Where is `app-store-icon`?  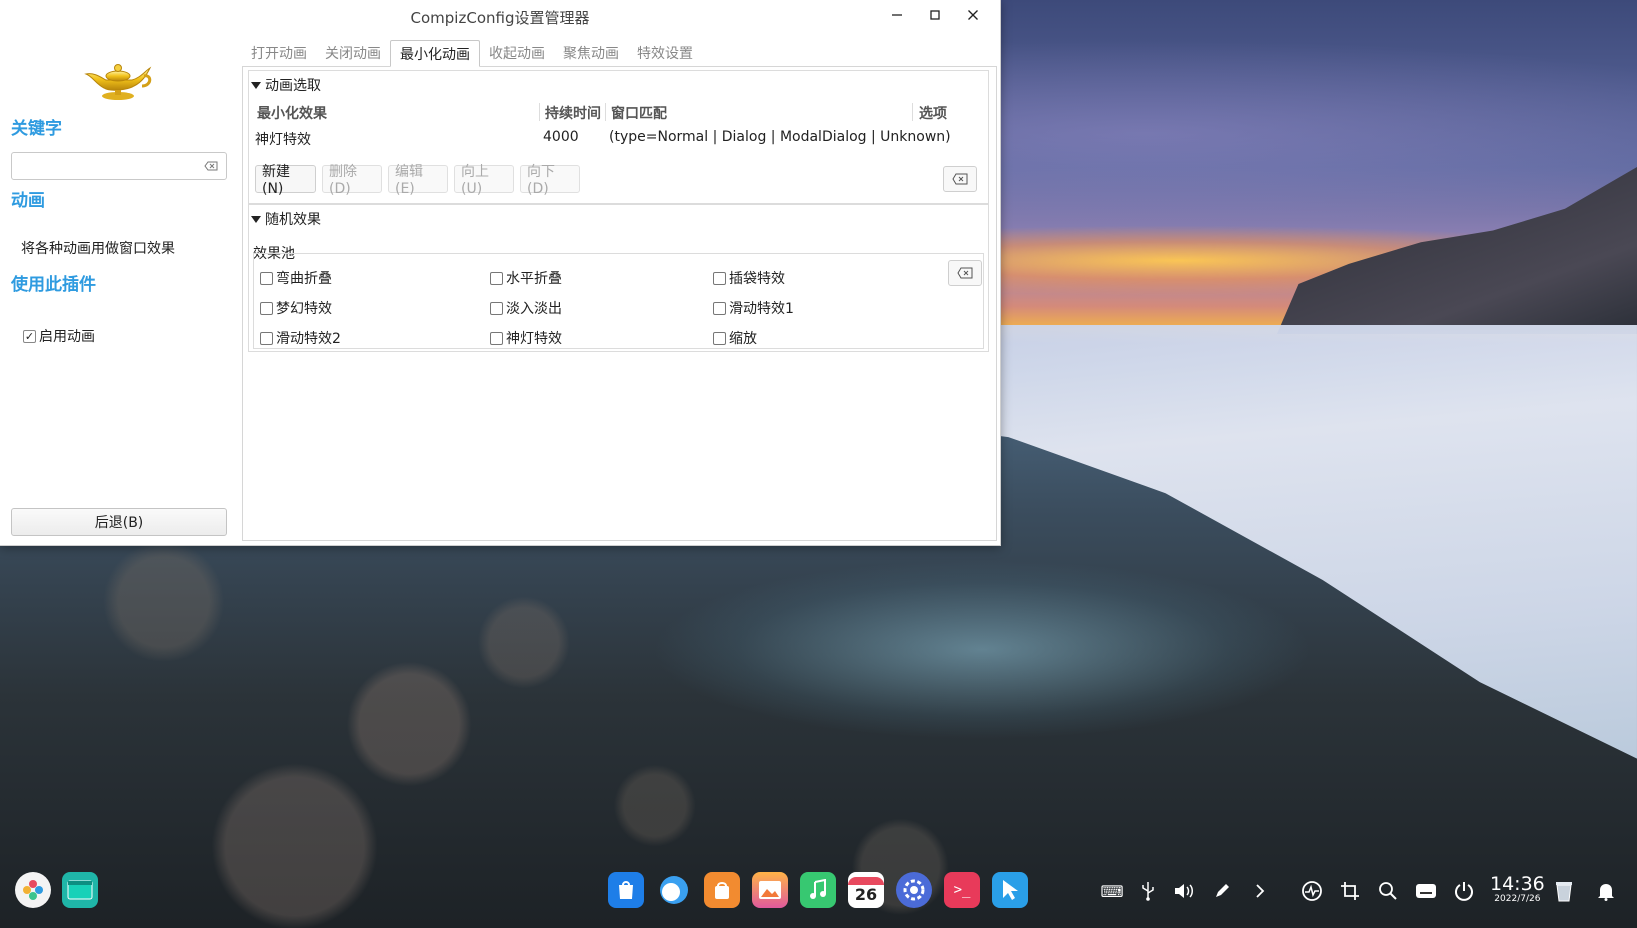
app-store-icon is located at coordinates (626, 890).